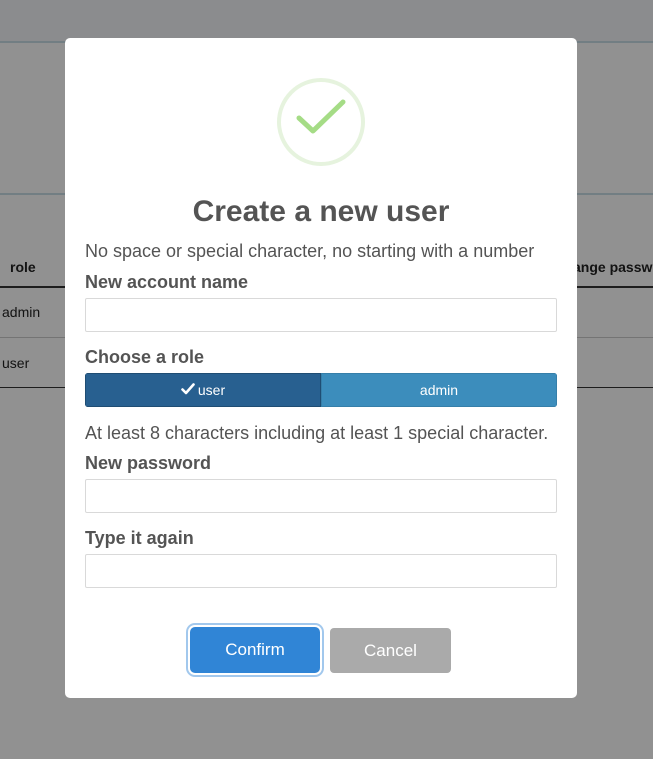 Image resolution: width=653 pixels, height=759 pixels. What do you see at coordinates (255, 650) in the screenshot?
I see `confirm-button: Confirm` at bounding box center [255, 650].